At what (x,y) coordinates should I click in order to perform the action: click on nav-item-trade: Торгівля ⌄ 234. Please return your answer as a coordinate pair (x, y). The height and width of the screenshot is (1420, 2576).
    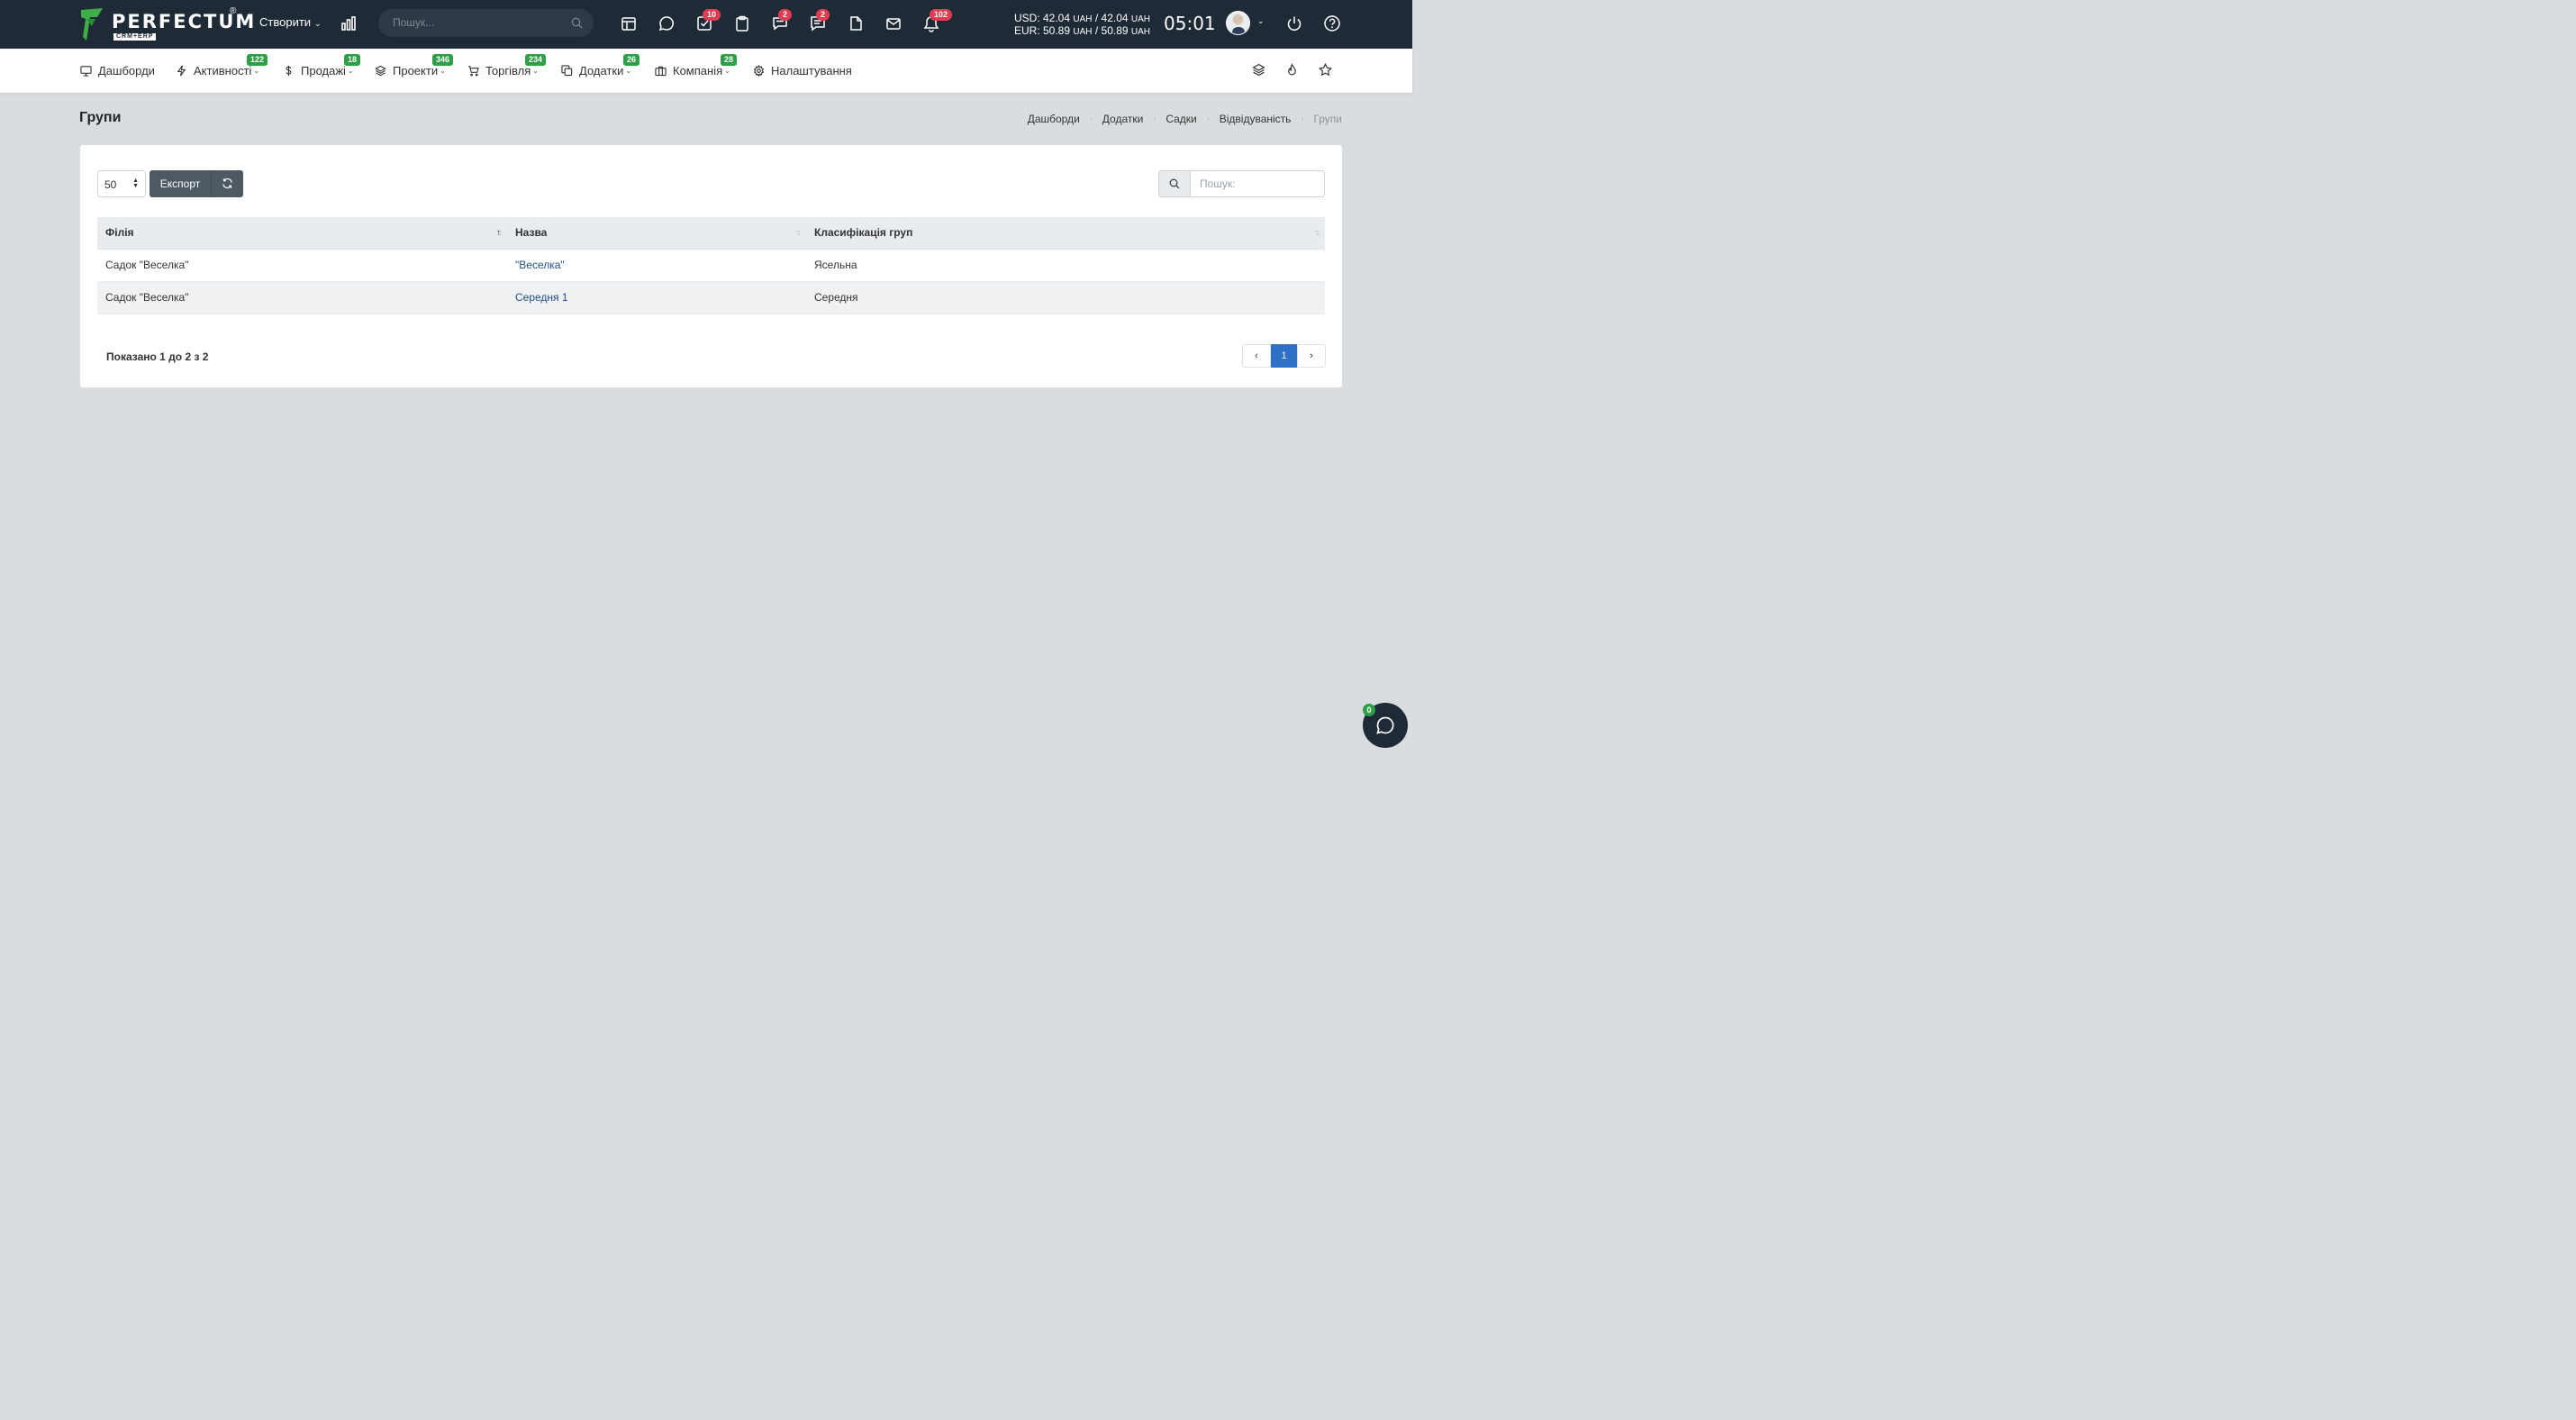
    Looking at the image, I should click on (507, 65).